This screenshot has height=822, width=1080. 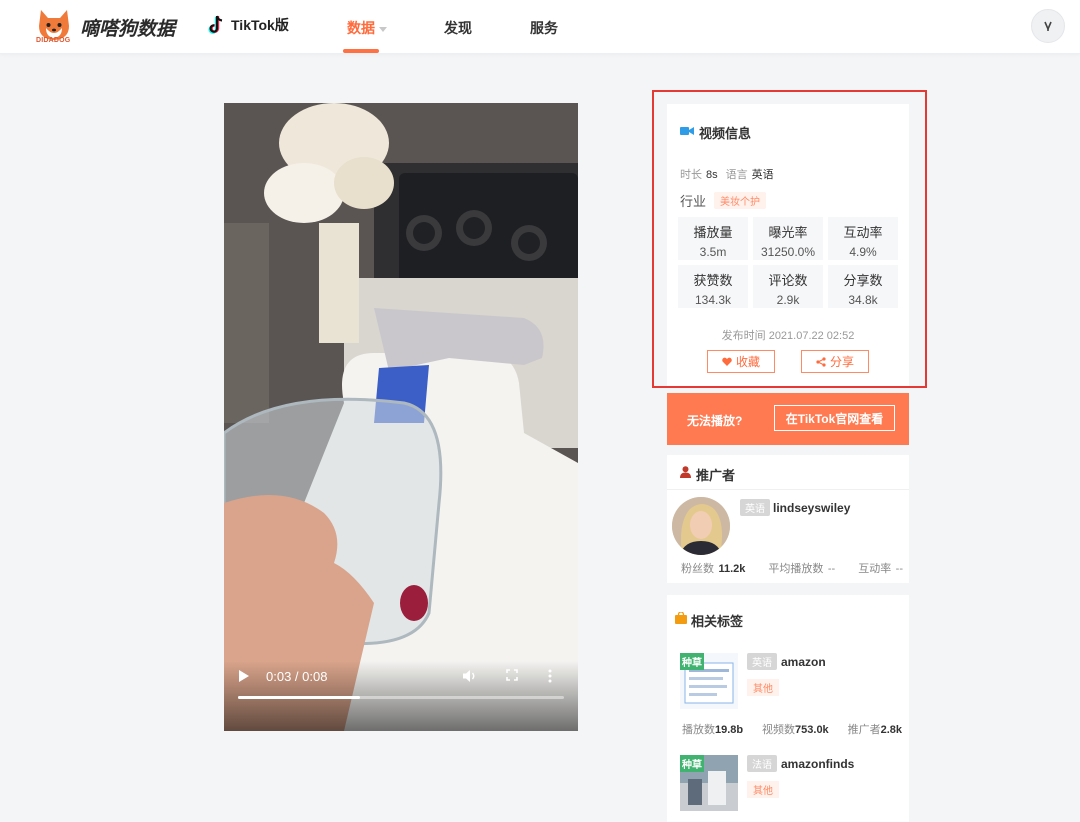 What do you see at coordinates (788, 489) in the screenshot?
I see `divider` at bounding box center [788, 489].